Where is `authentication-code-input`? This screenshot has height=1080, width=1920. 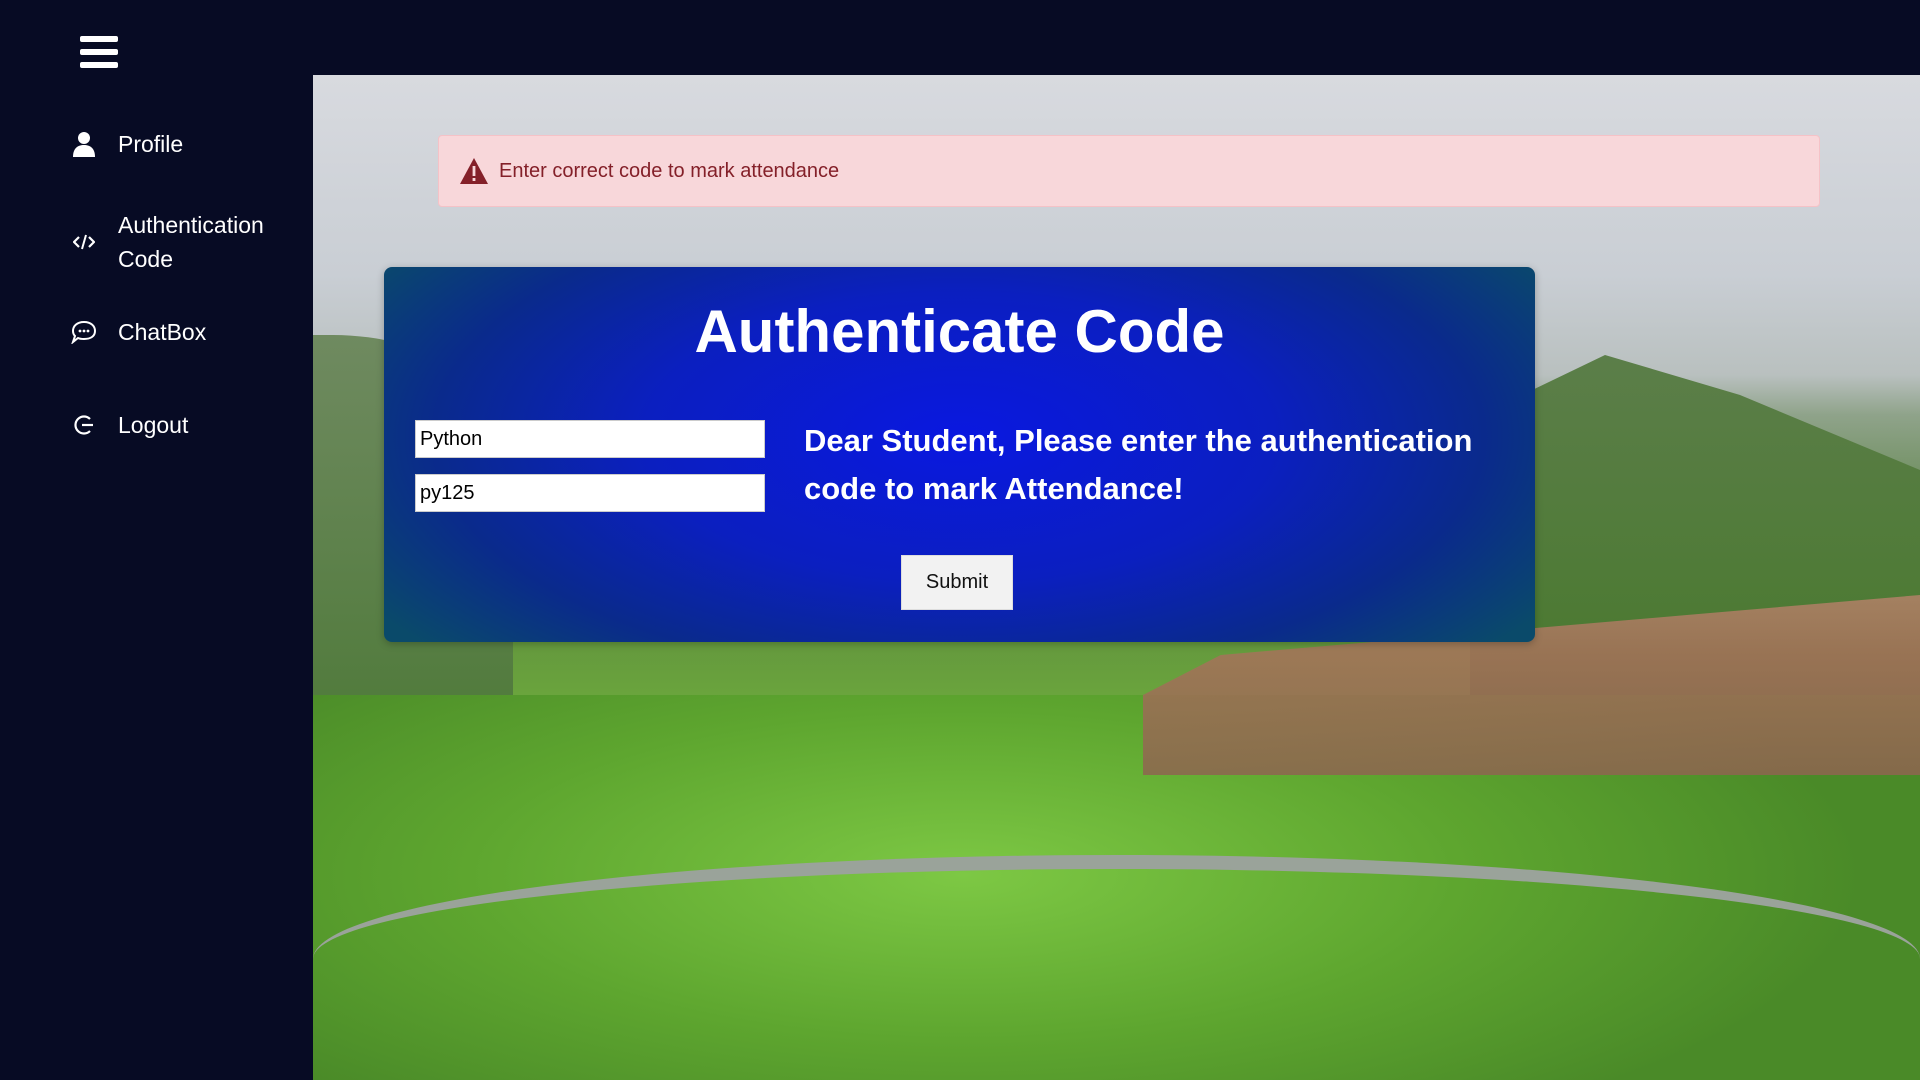
authentication-code-input is located at coordinates (590, 493).